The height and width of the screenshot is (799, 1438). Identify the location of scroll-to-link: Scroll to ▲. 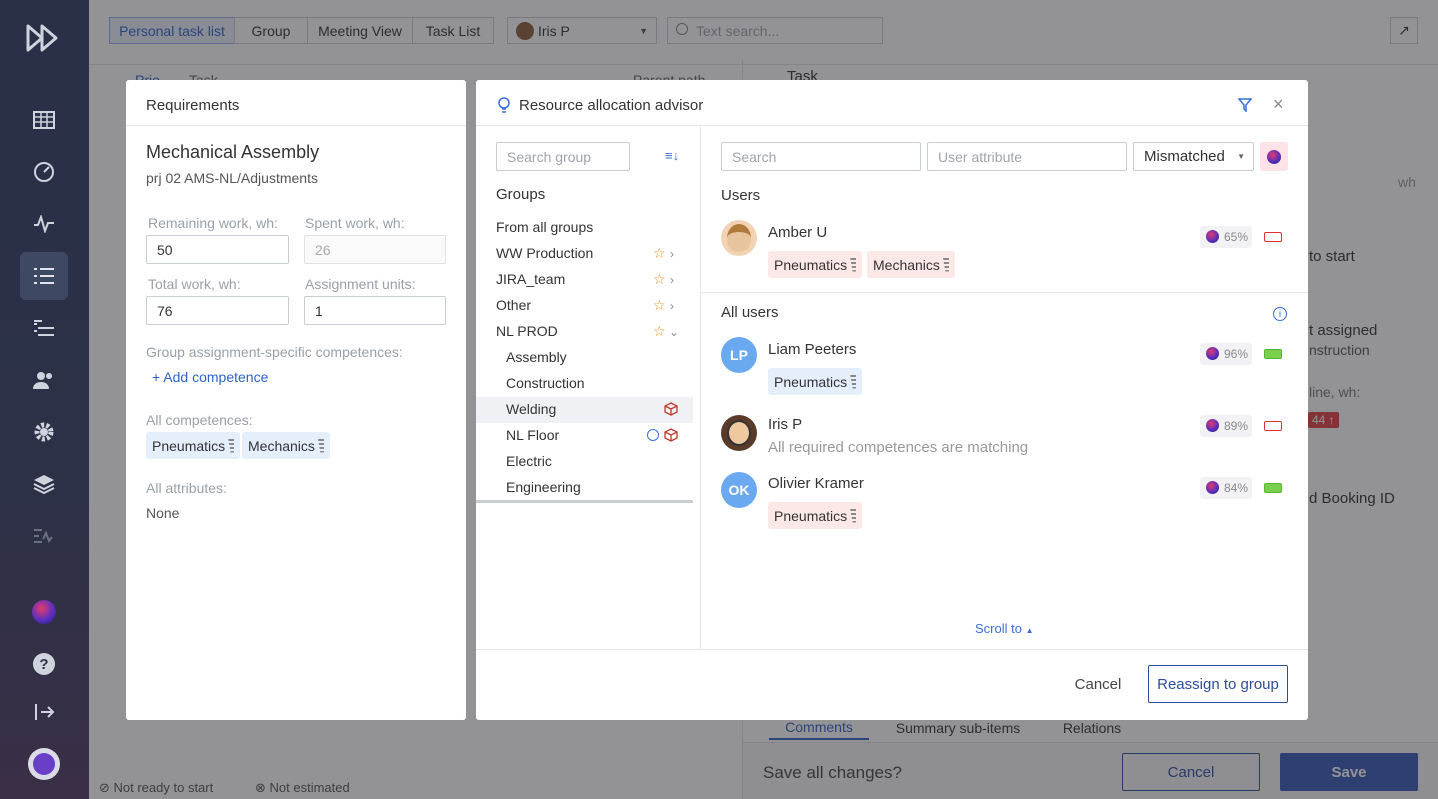
(1004, 628).